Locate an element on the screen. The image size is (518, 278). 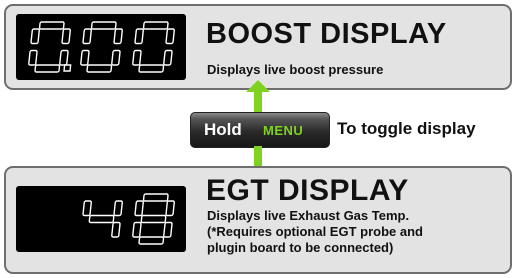
boost-description: Displays live boost pressure is located at coordinates (295, 69).